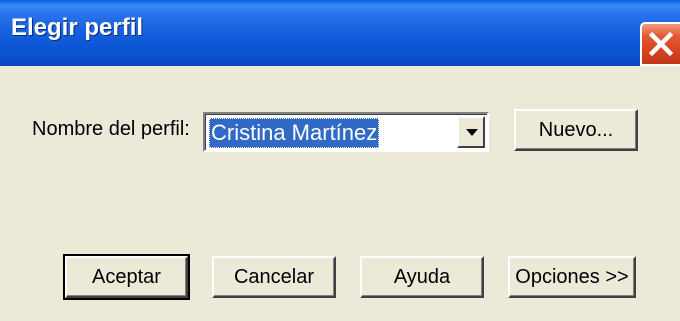  I want to click on chevron-down-icon, so click(472, 132).